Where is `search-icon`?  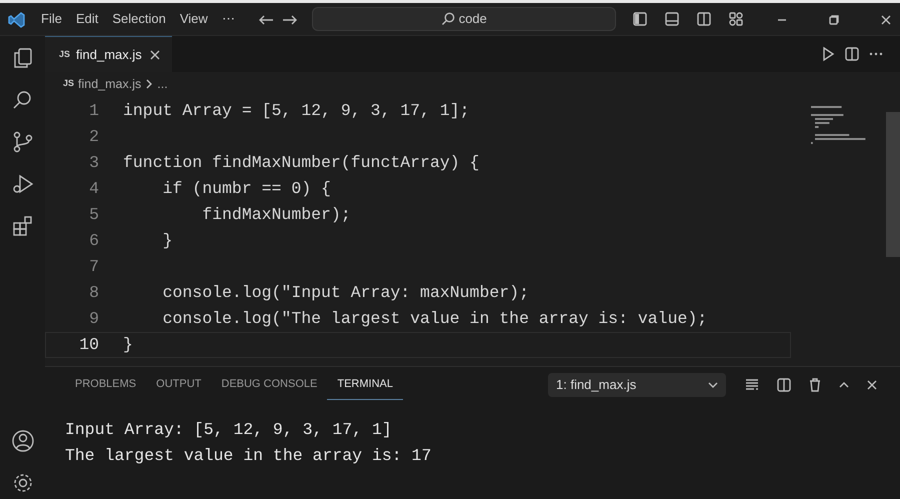
search-icon is located at coordinates (447, 19).